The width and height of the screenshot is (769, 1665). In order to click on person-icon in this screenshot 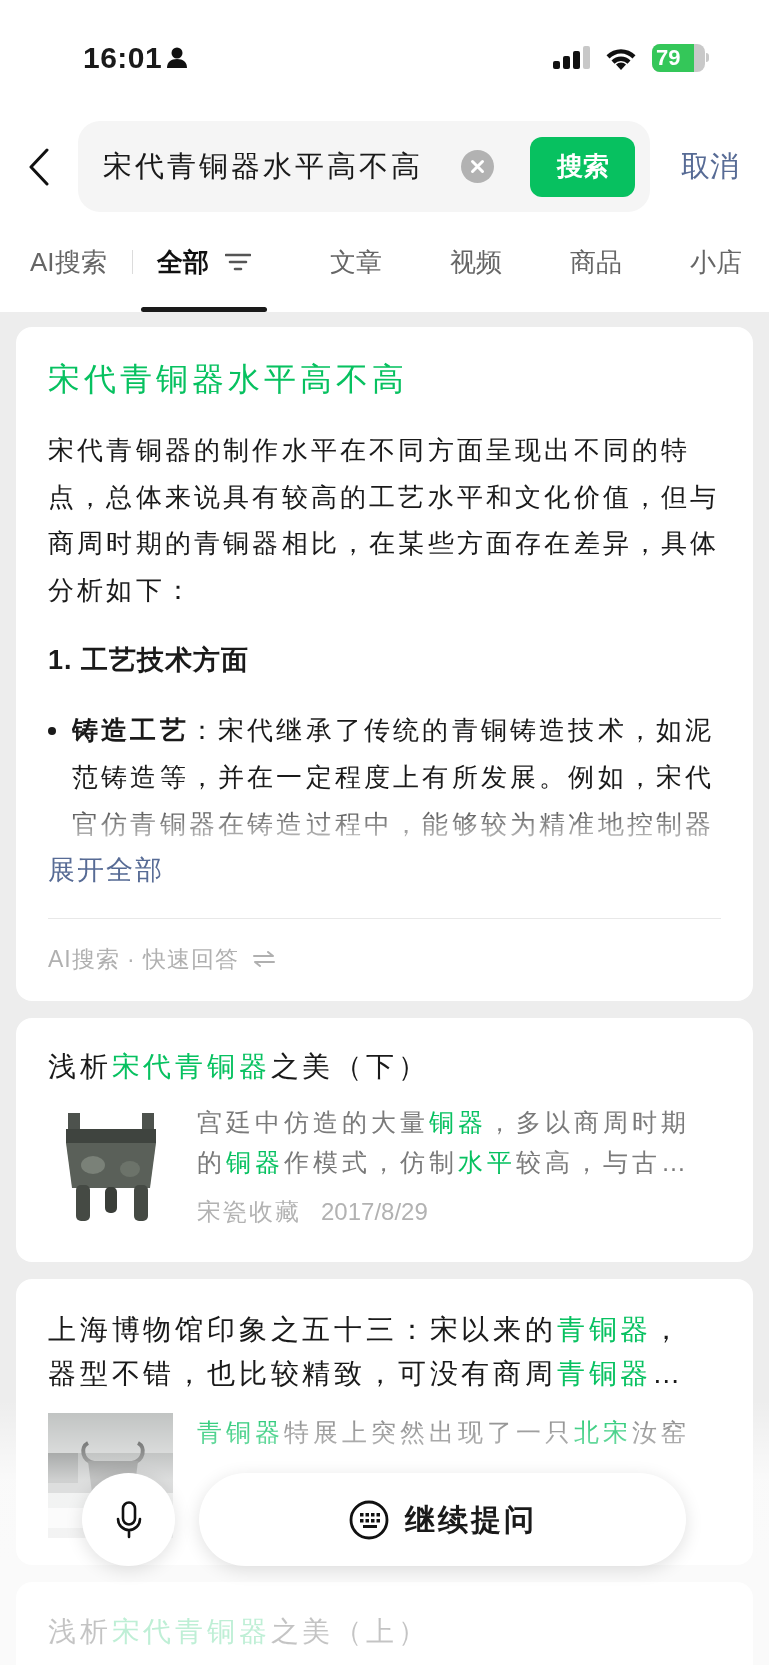, I will do `click(177, 57)`.